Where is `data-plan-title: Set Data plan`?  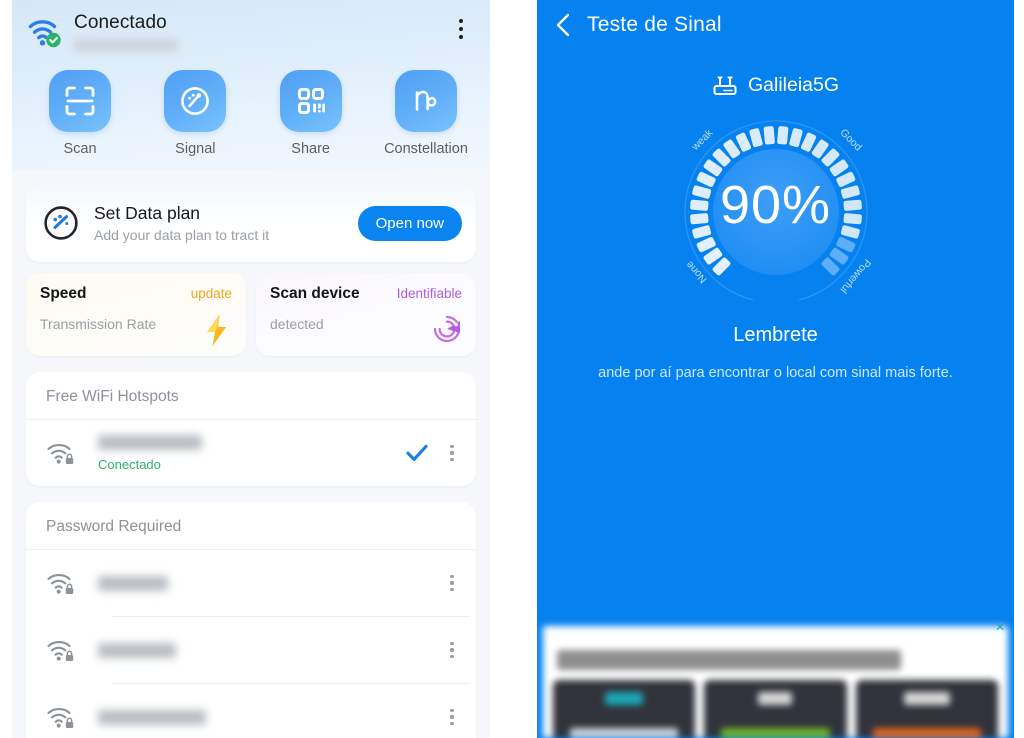
data-plan-title: Set Data plan is located at coordinates (147, 212).